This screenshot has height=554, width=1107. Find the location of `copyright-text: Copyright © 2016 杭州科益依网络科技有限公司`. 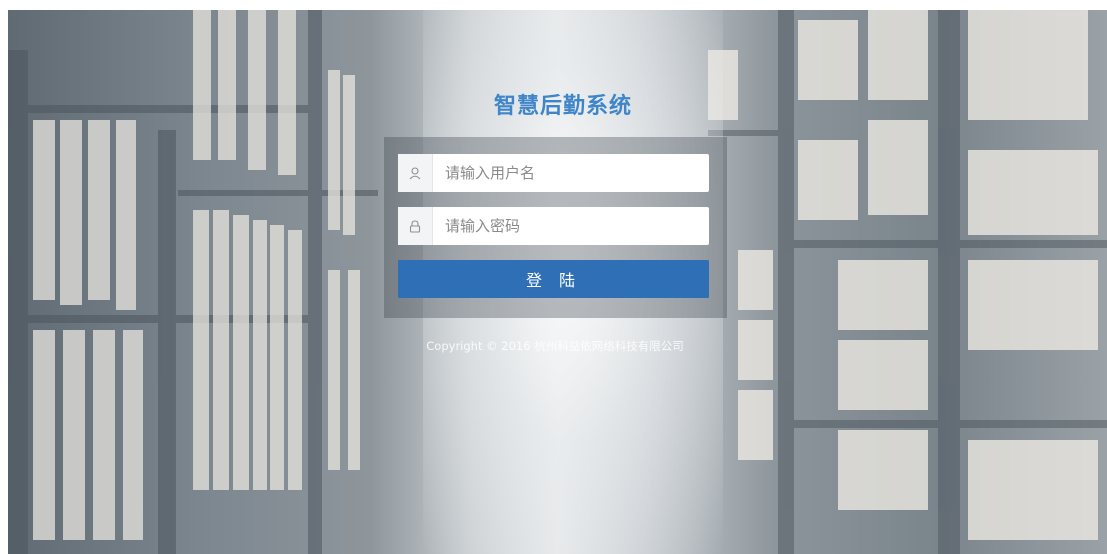

copyright-text: Copyright © 2016 杭州科益依网络科技有限公司 is located at coordinates (555, 346).